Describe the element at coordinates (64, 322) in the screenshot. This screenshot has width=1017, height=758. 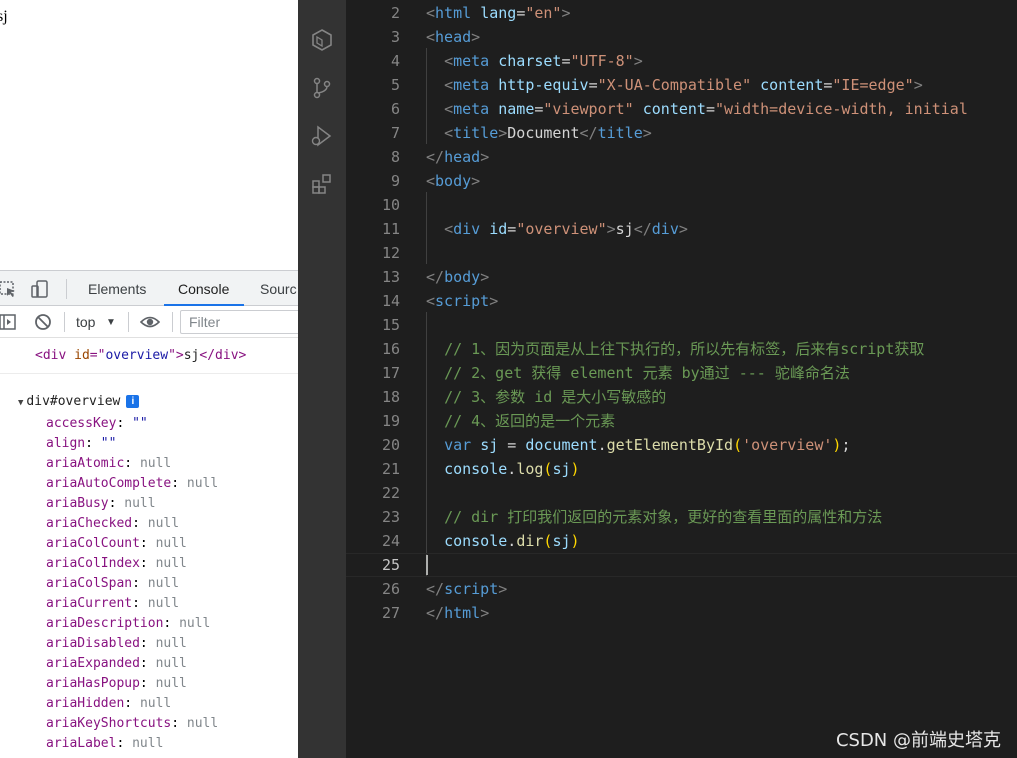
I see `toolbar-divider` at that location.